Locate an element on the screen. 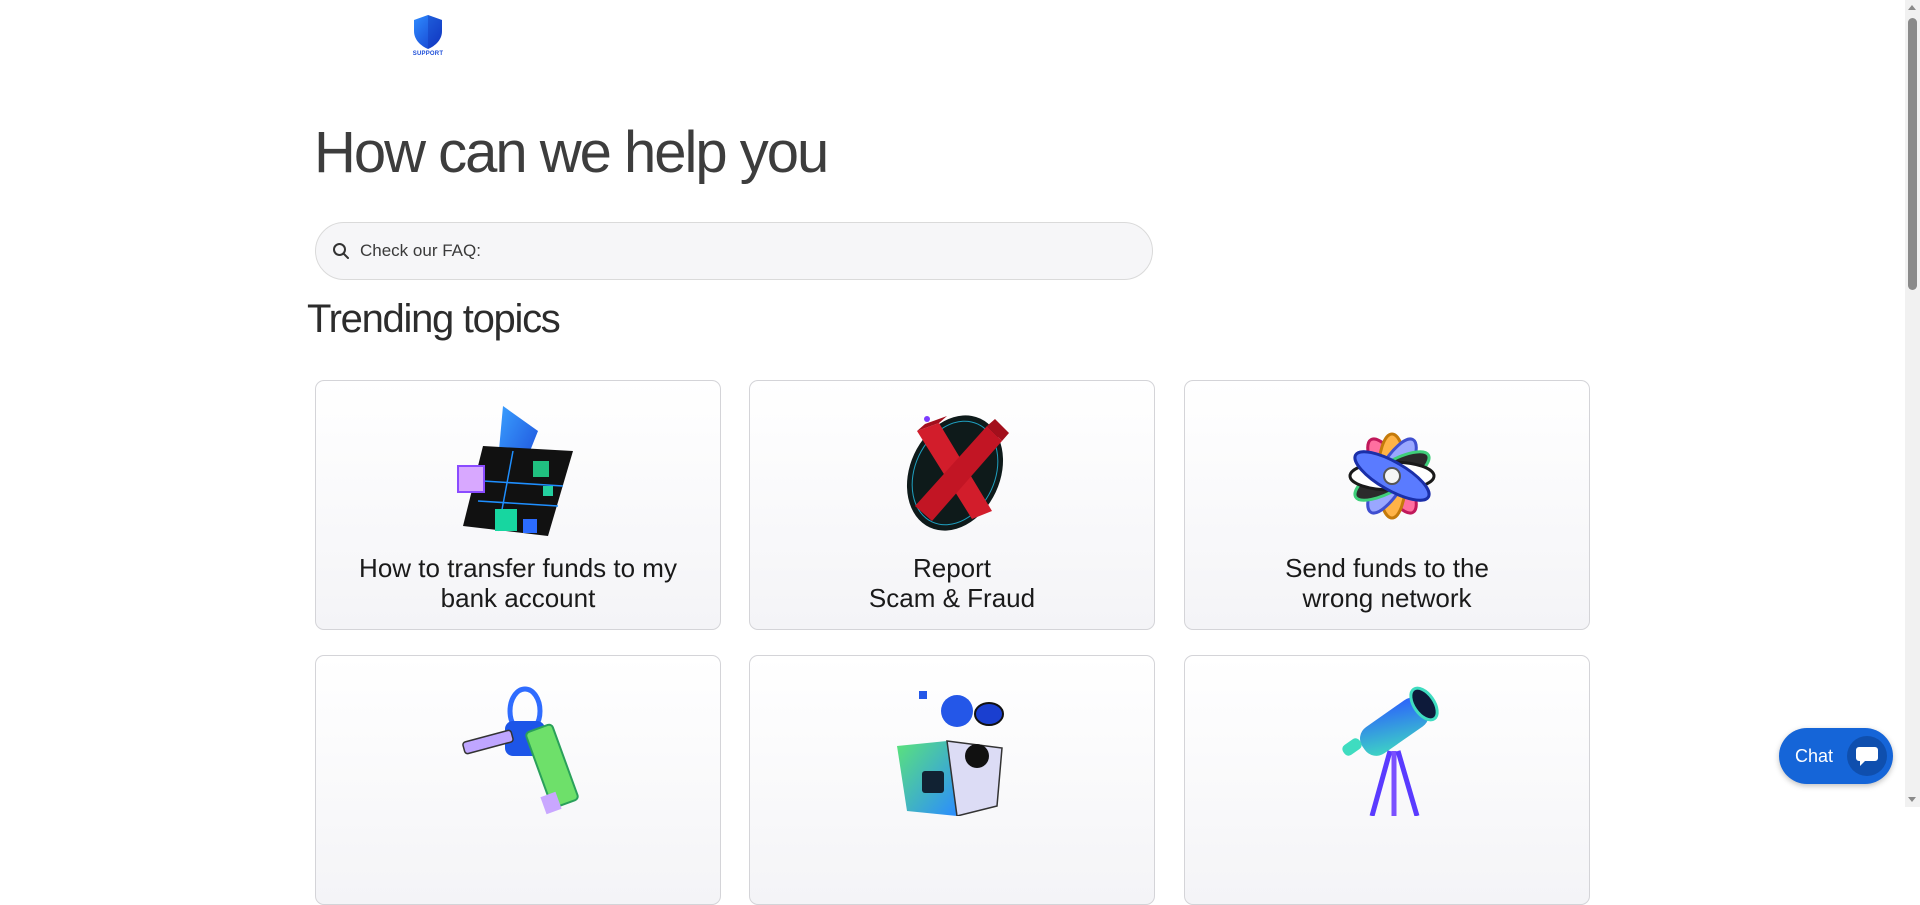 This screenshot has height=905, width=1920. topic-card-wrong-network: Send funds to the wrong network is located at coordinates (1387, 505).